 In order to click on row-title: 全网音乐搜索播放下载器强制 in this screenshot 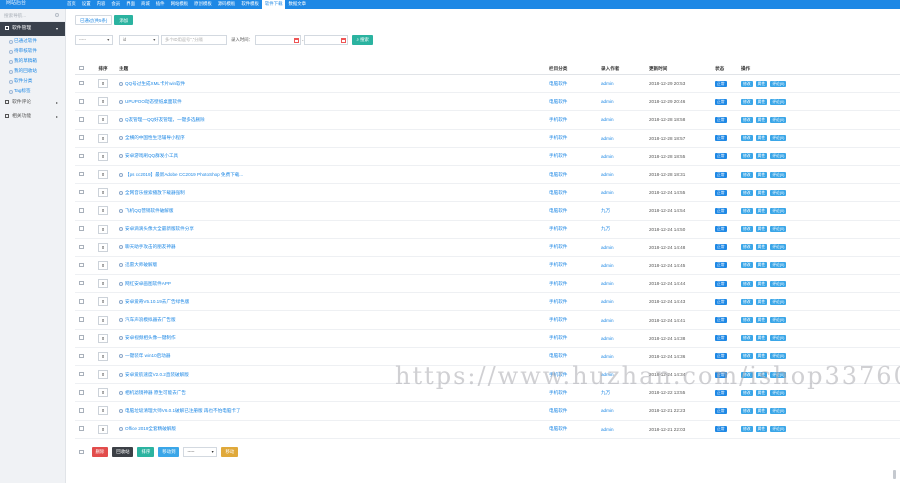, I will do `click(332, 193)`.